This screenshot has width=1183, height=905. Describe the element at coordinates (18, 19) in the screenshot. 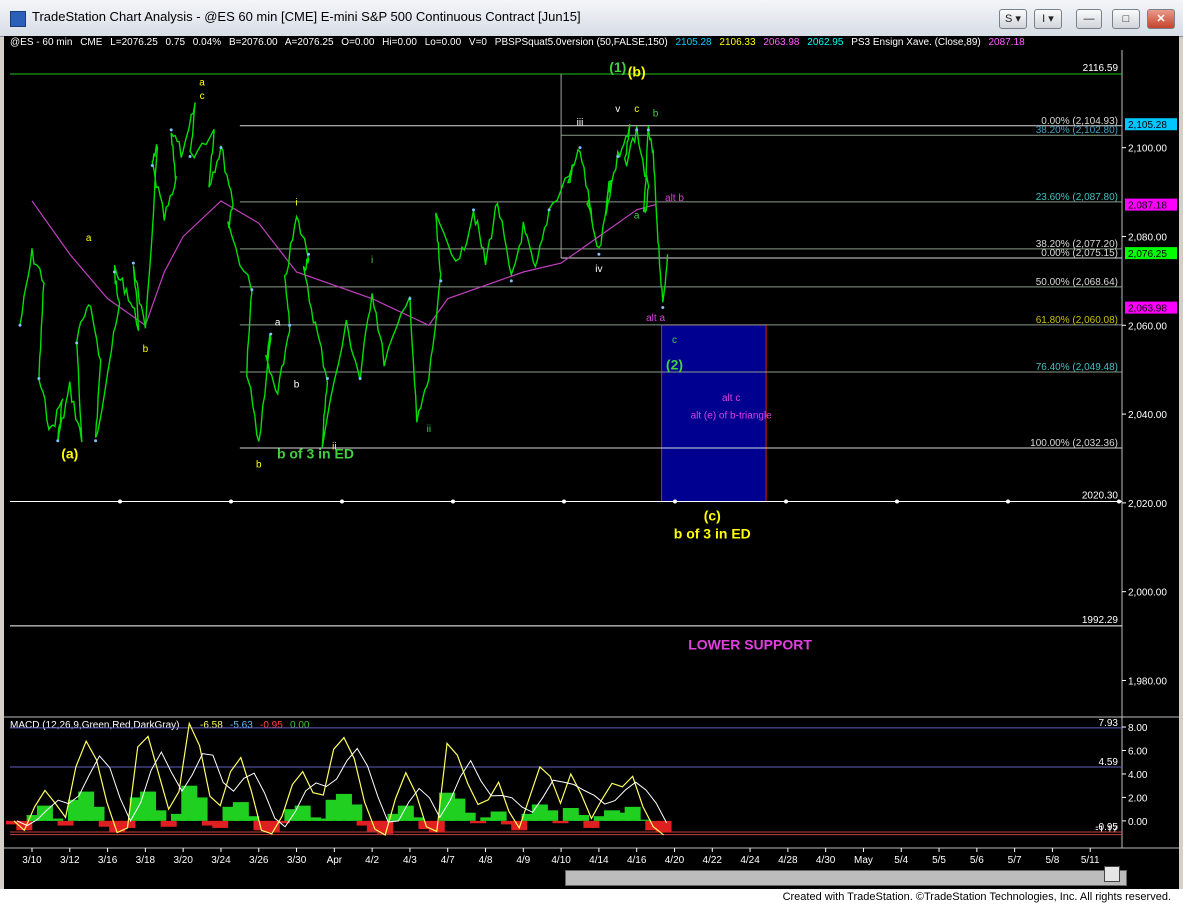

I see `app-icon` at that location.